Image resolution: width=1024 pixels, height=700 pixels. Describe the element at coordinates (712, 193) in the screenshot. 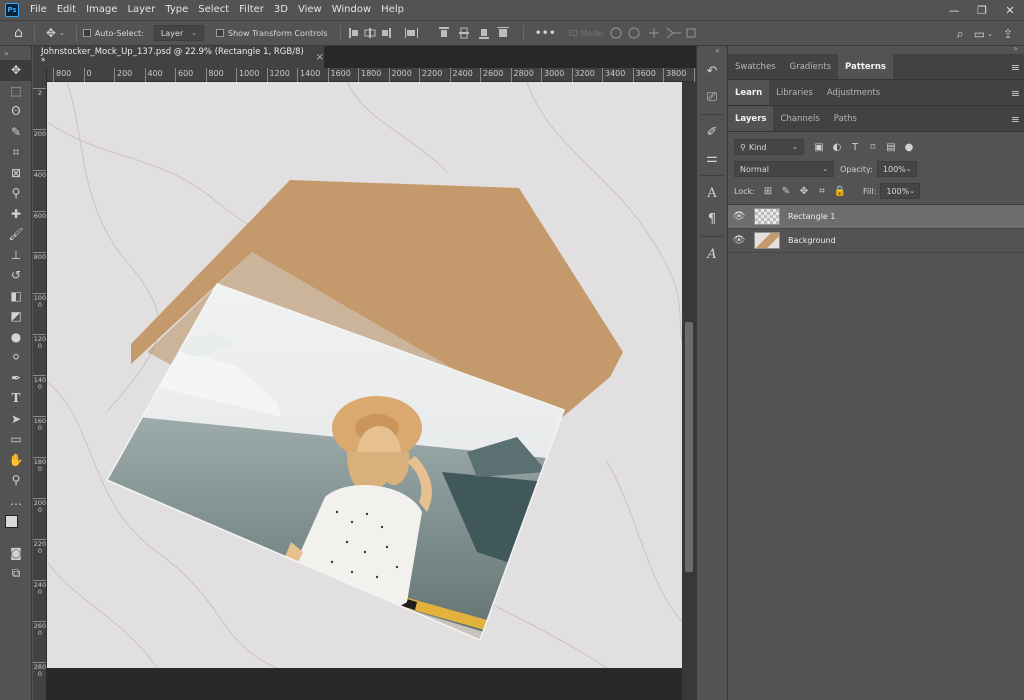

I see `character-panel-icon: A` at that location.